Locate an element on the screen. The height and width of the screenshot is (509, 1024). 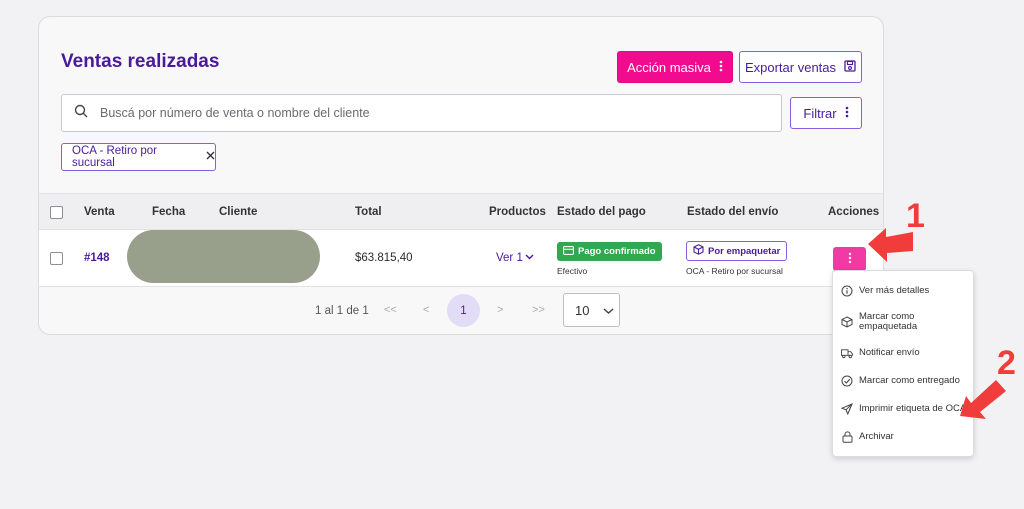
truck-icon is located at coordinates (847, 353).